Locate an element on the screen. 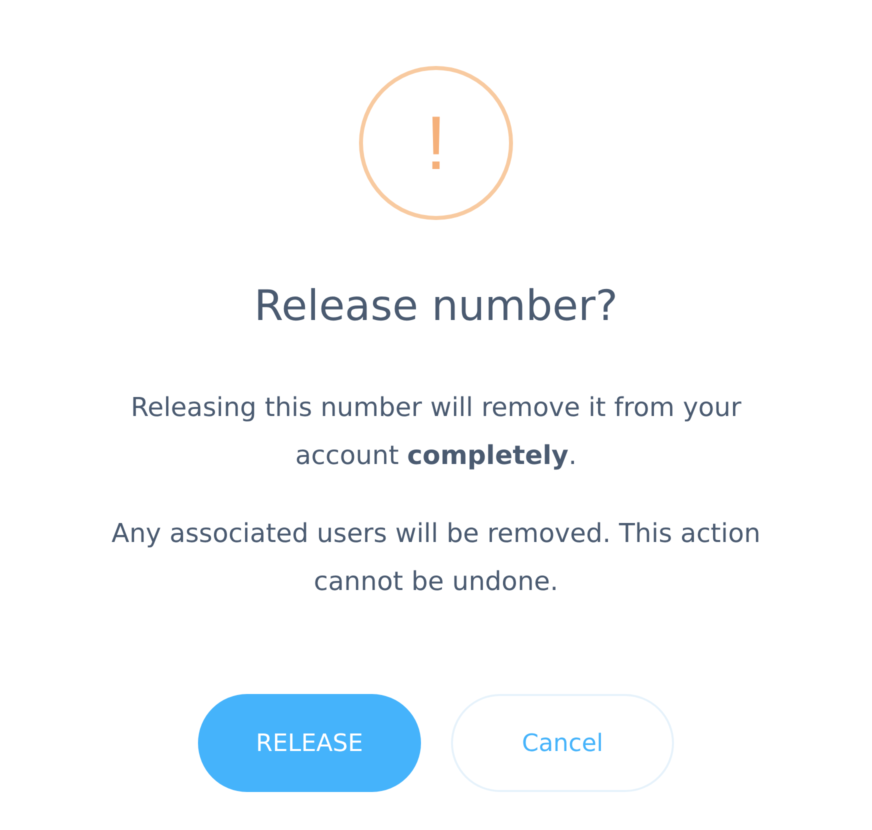 The height and width of the screenshot is (830, 872). cancel-button: Cancel is located at coordinates (562, 743).